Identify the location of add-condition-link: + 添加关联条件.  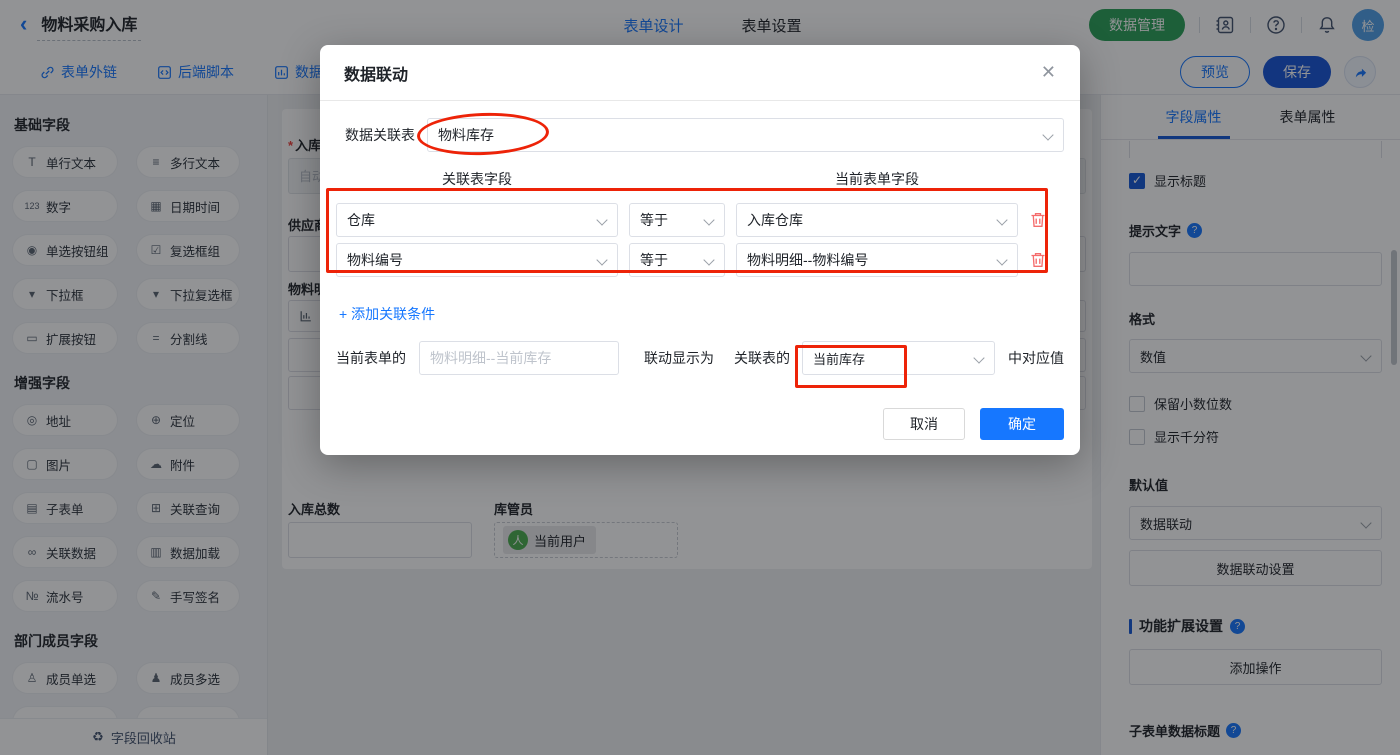
(387, 314).